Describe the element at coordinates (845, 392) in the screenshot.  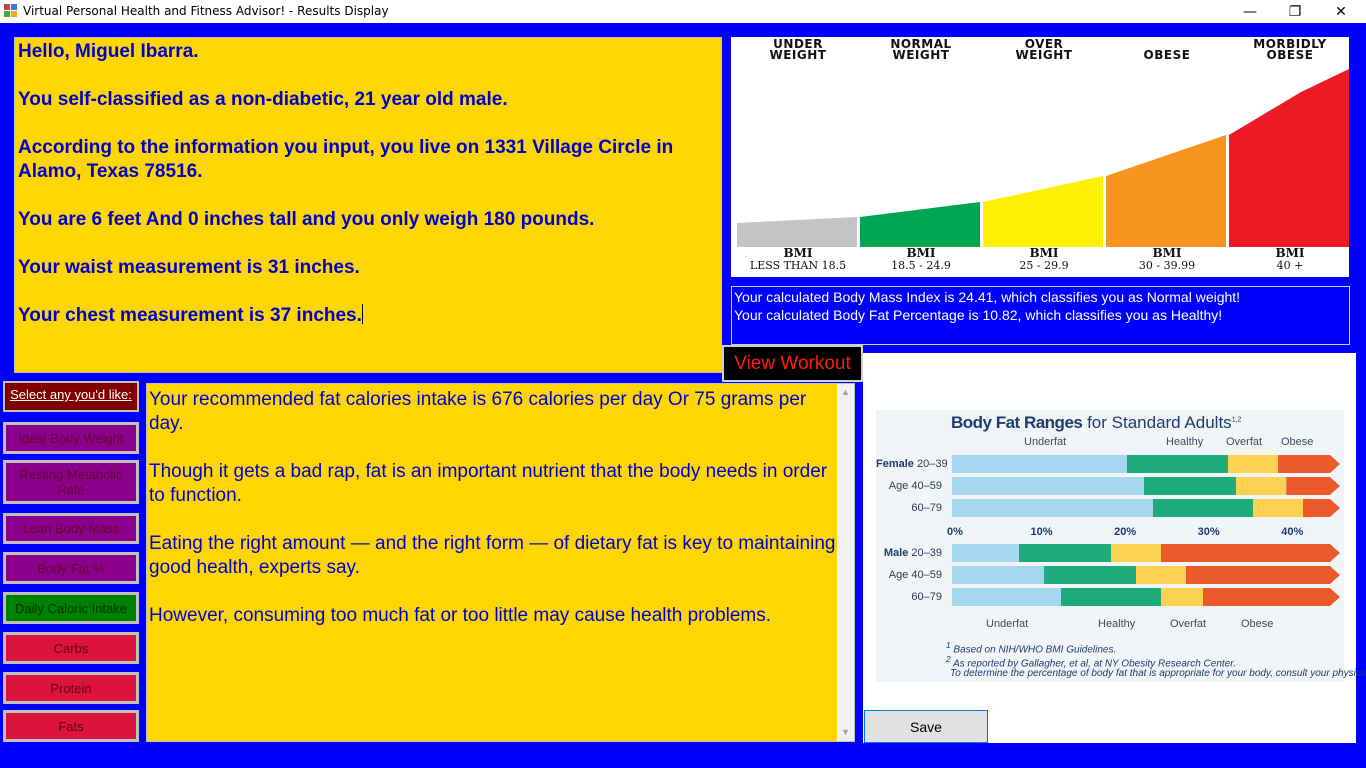
I see `scroll-up-arrow-icon: ▲` at that location.